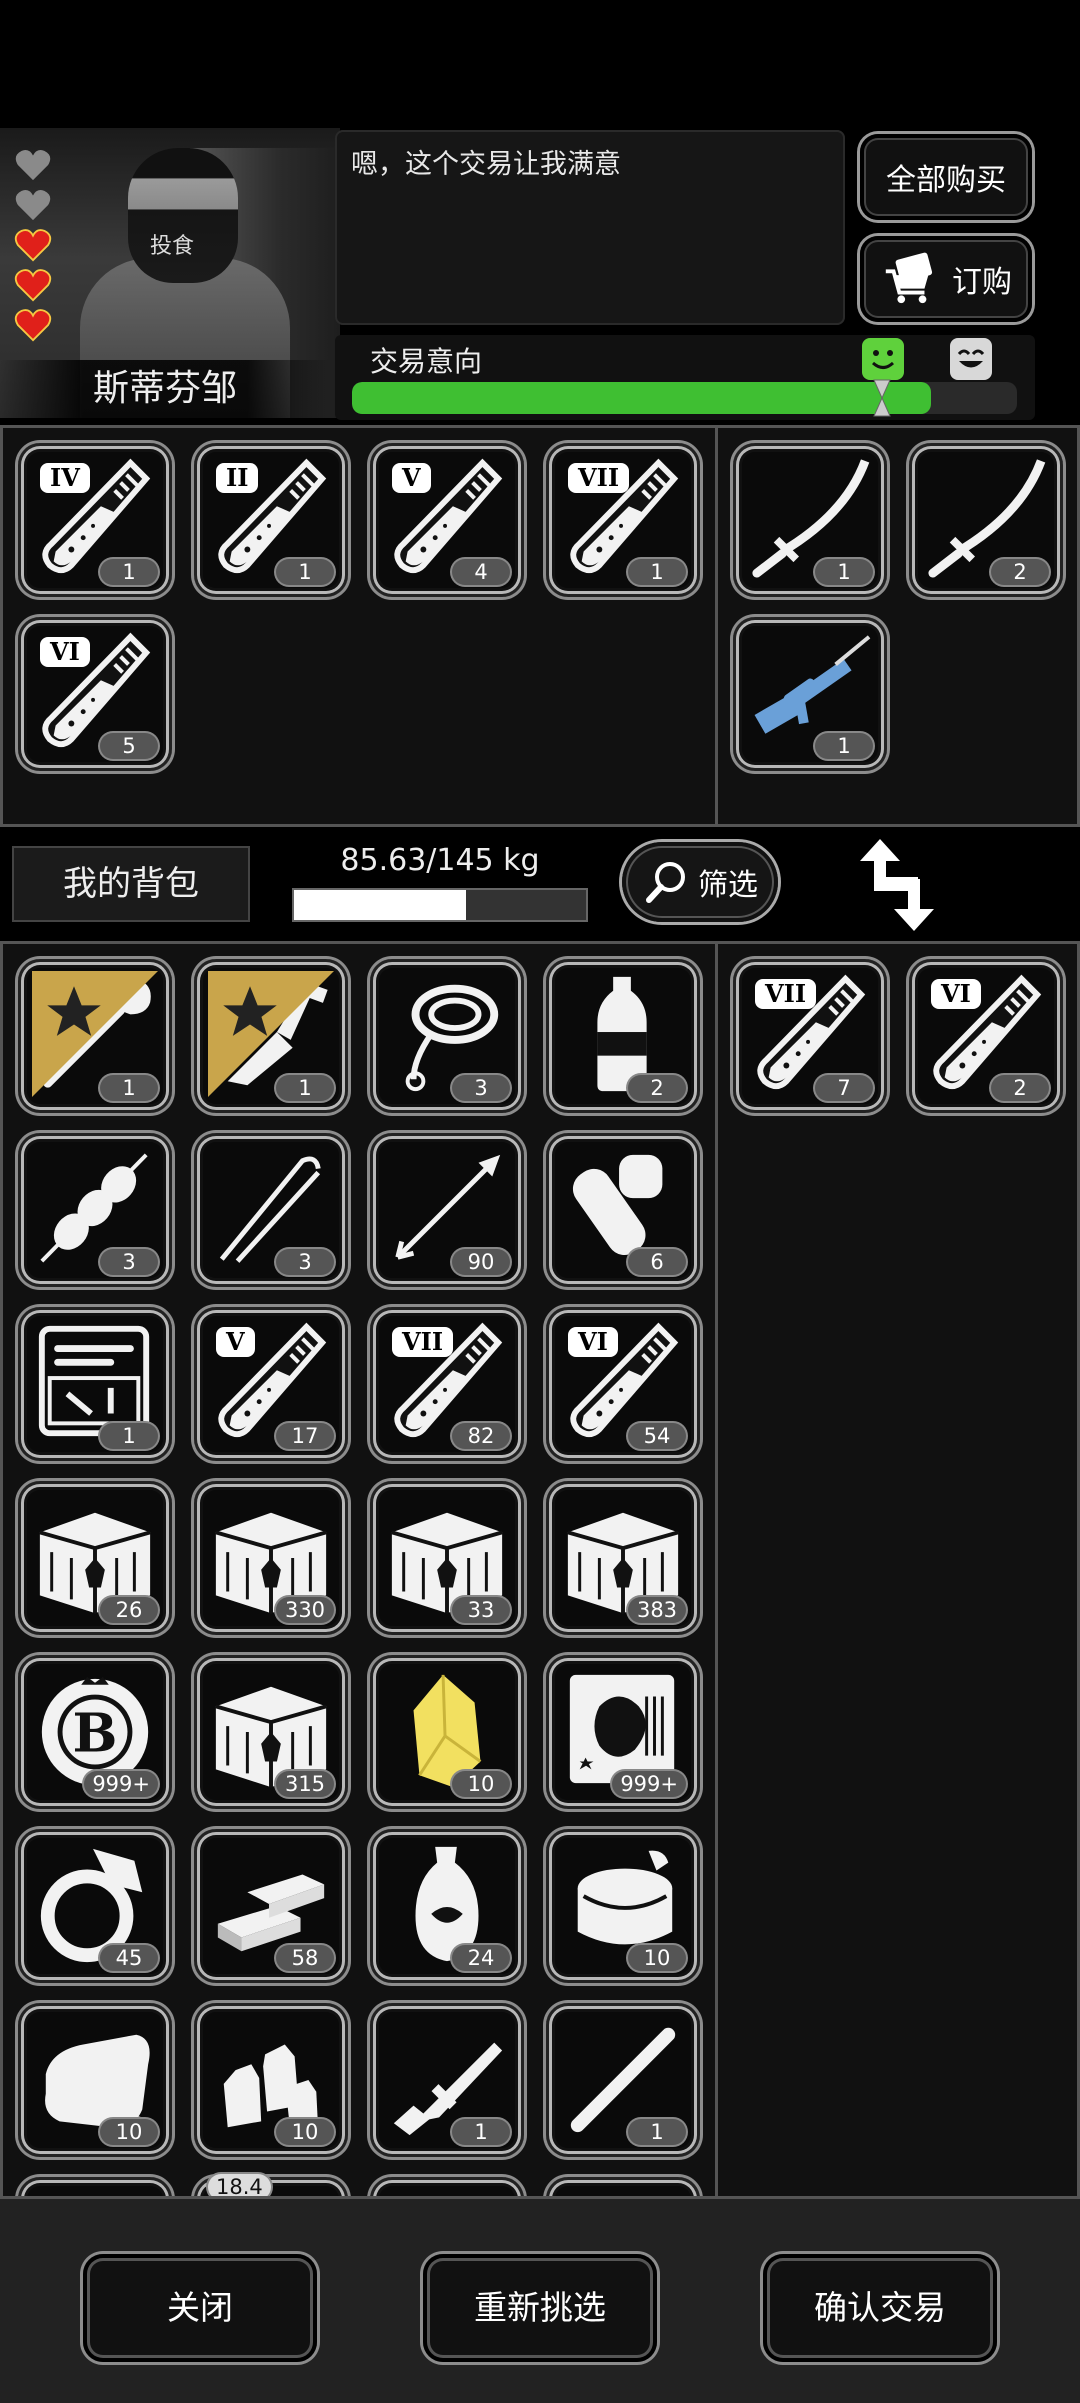 Image resolution: width=1080 pixels, height=2403 pixels. Describe the element at coordinates (271, 1906) in the screenshot. I see `backpack-item-slot: 58` at that location.